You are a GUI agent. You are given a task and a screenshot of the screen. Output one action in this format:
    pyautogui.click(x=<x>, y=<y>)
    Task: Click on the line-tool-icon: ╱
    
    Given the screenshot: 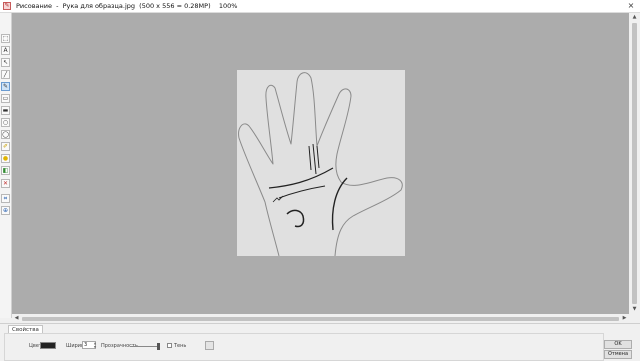 What is the action you would take?
    pyautogui.click(x=5, y=74)
    